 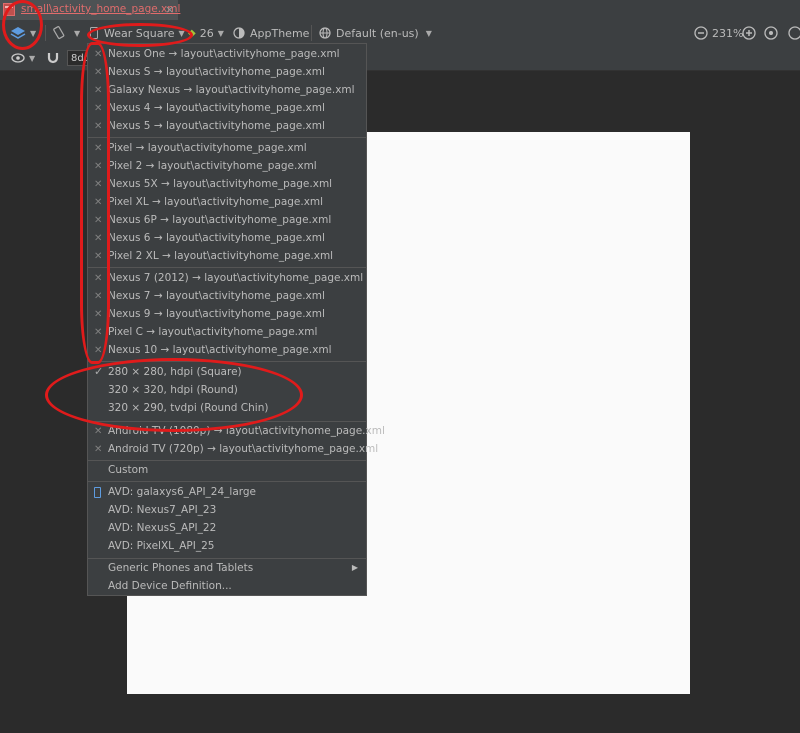 I want to click on zoom-fit-icon, so click(x=771, y=33).